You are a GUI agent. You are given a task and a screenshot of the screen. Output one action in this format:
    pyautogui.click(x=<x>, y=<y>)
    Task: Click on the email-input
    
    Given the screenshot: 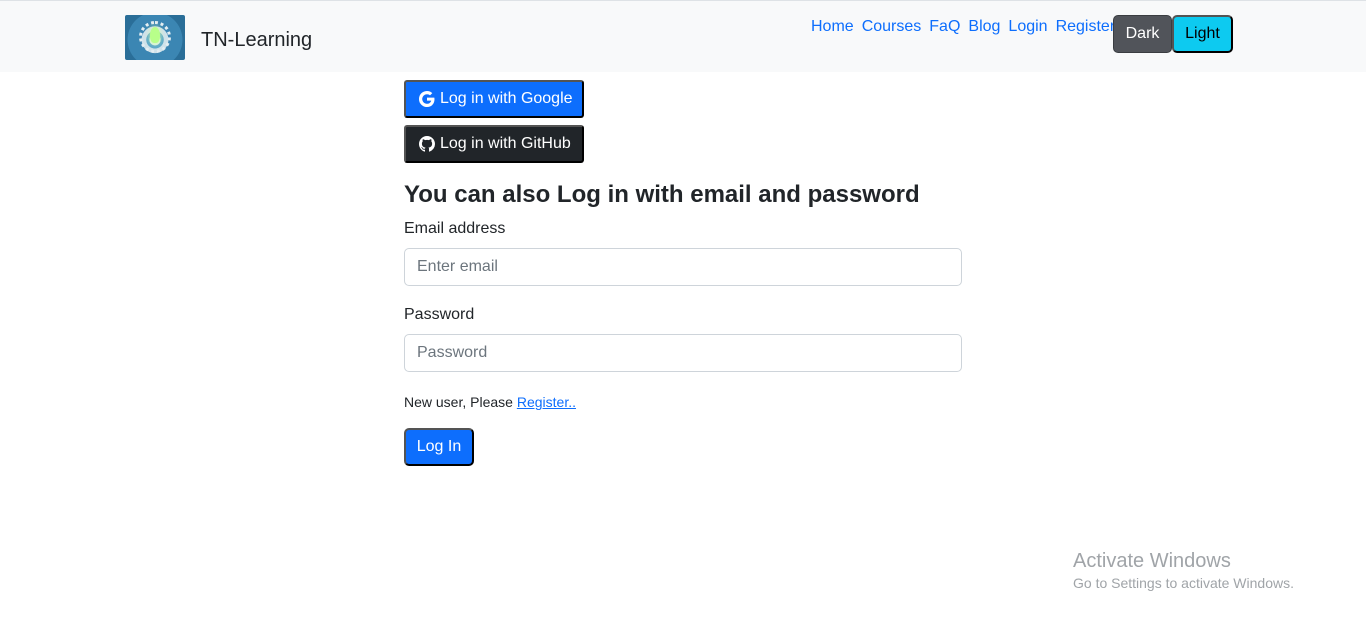 What is the action you would take?
    pyautogui.click(x=683, y=267)
    